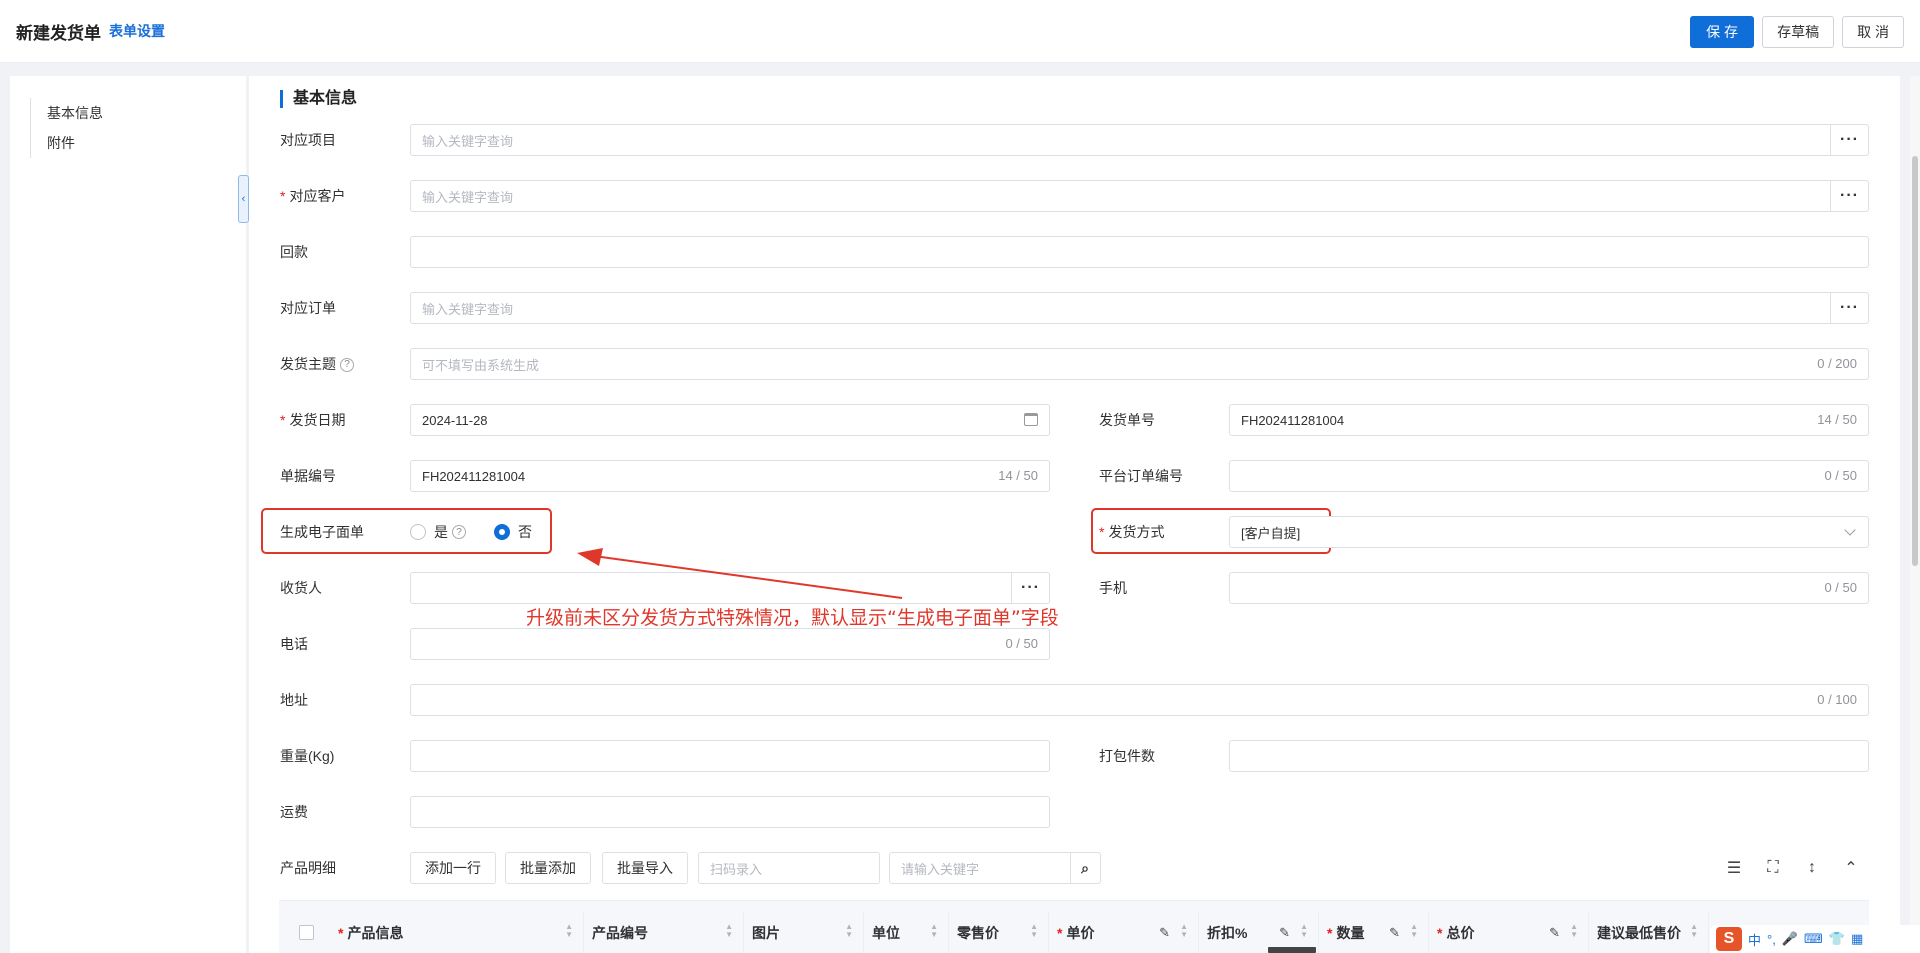 This screenshot has width=1920, height=953. I want to click on payment-input, so click(1139, 252).